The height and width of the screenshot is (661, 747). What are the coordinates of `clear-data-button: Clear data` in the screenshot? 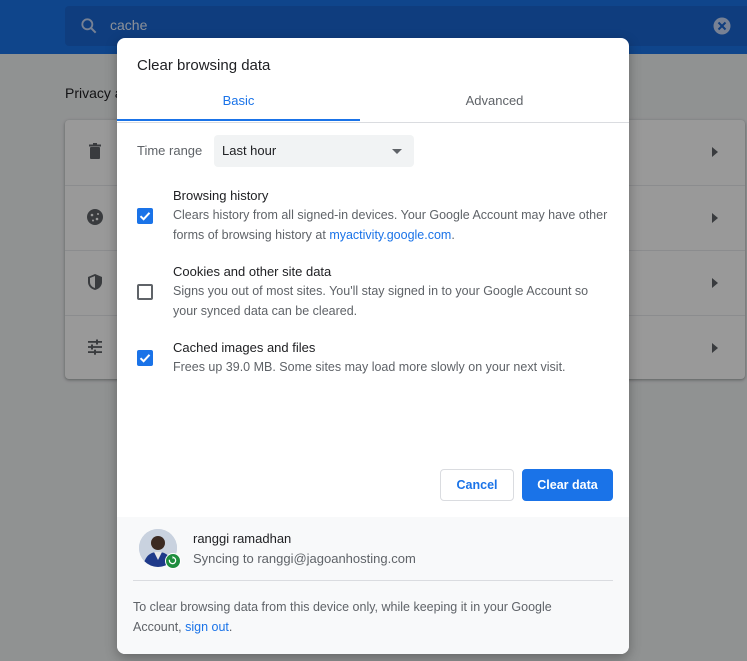 It's located at (567, 485).